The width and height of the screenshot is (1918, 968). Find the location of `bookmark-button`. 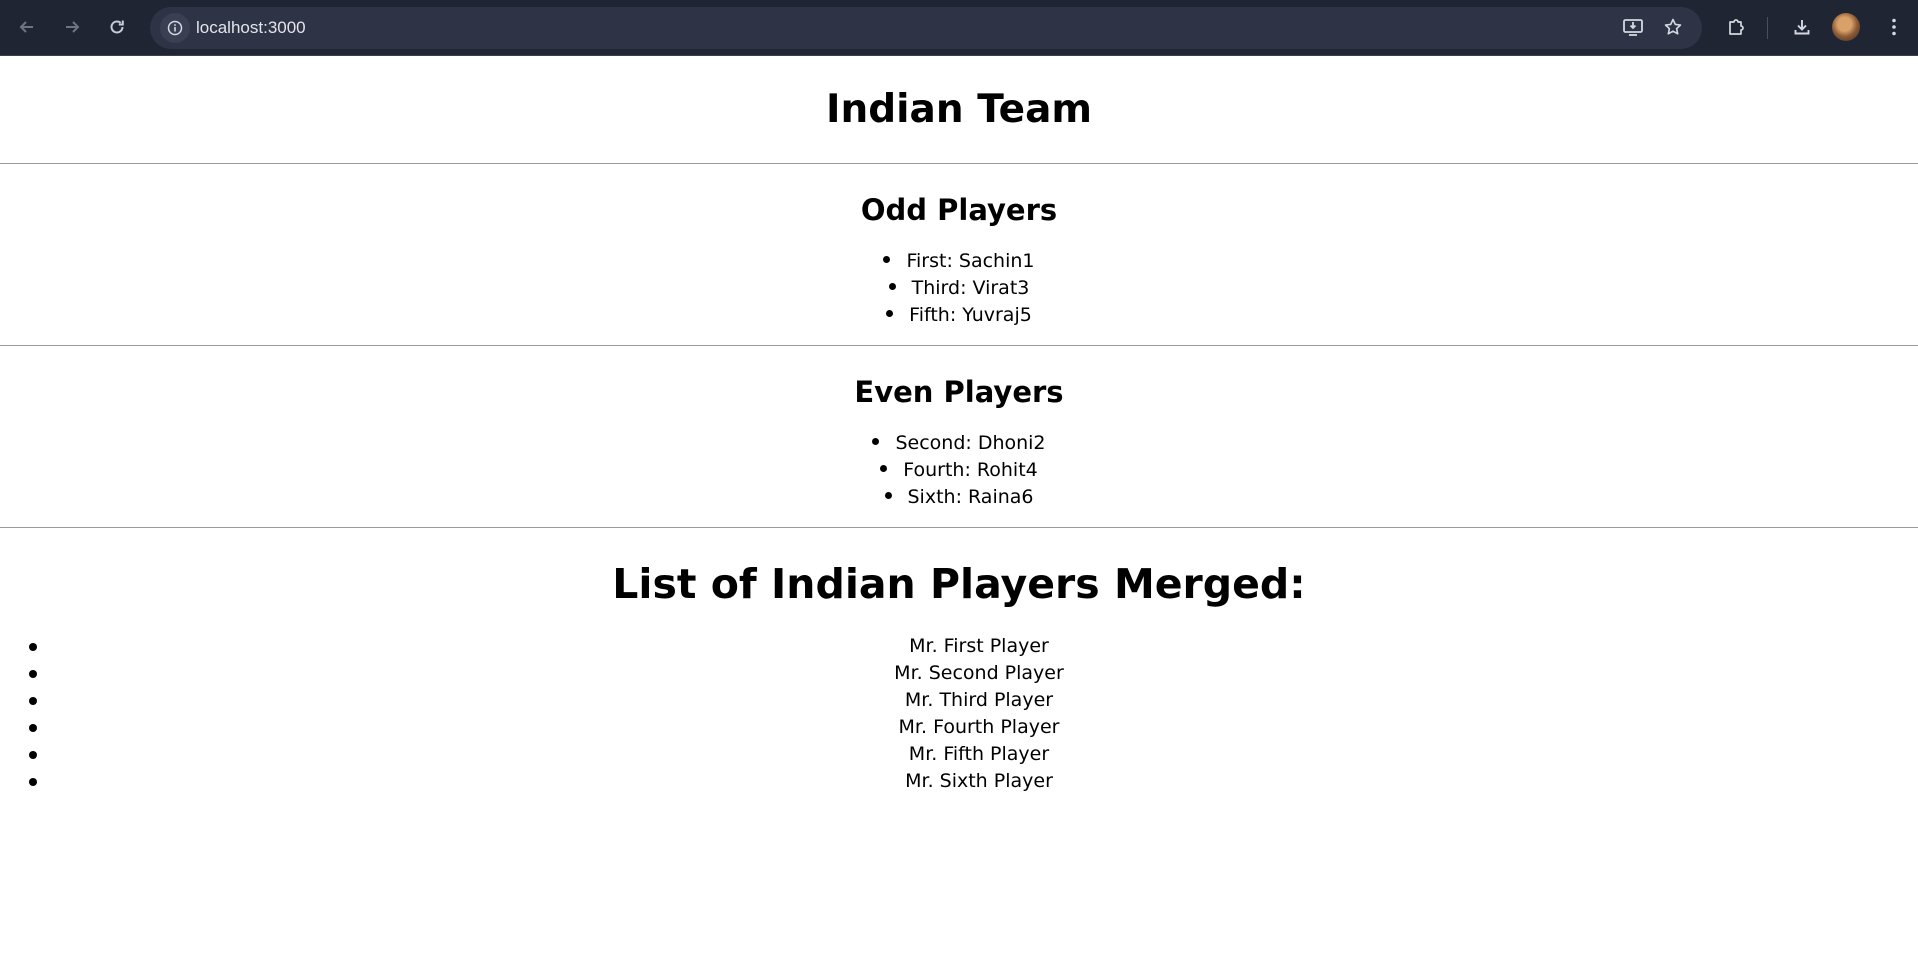

bookmark-button is located at coordinates (1673, 27).